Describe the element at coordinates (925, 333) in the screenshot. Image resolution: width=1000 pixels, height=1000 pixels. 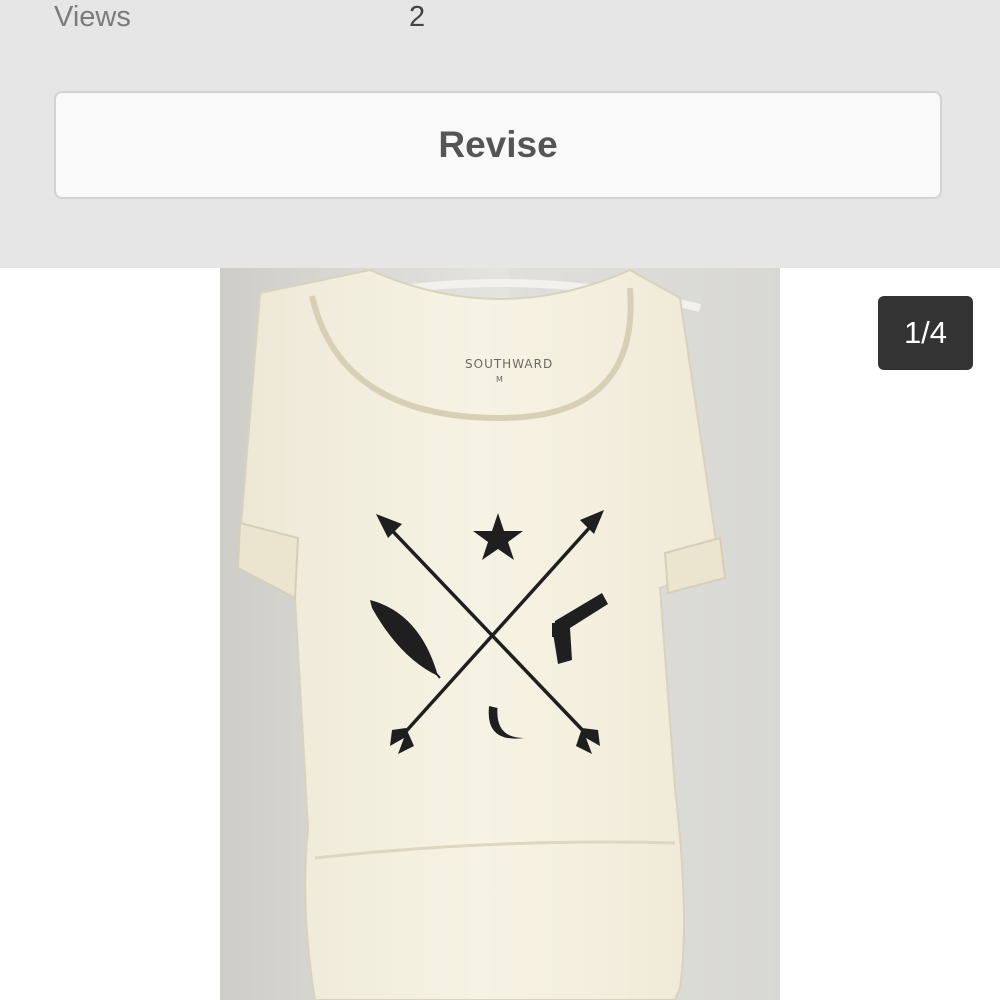
I see `photo-counter-badge: 1/4` at that location.